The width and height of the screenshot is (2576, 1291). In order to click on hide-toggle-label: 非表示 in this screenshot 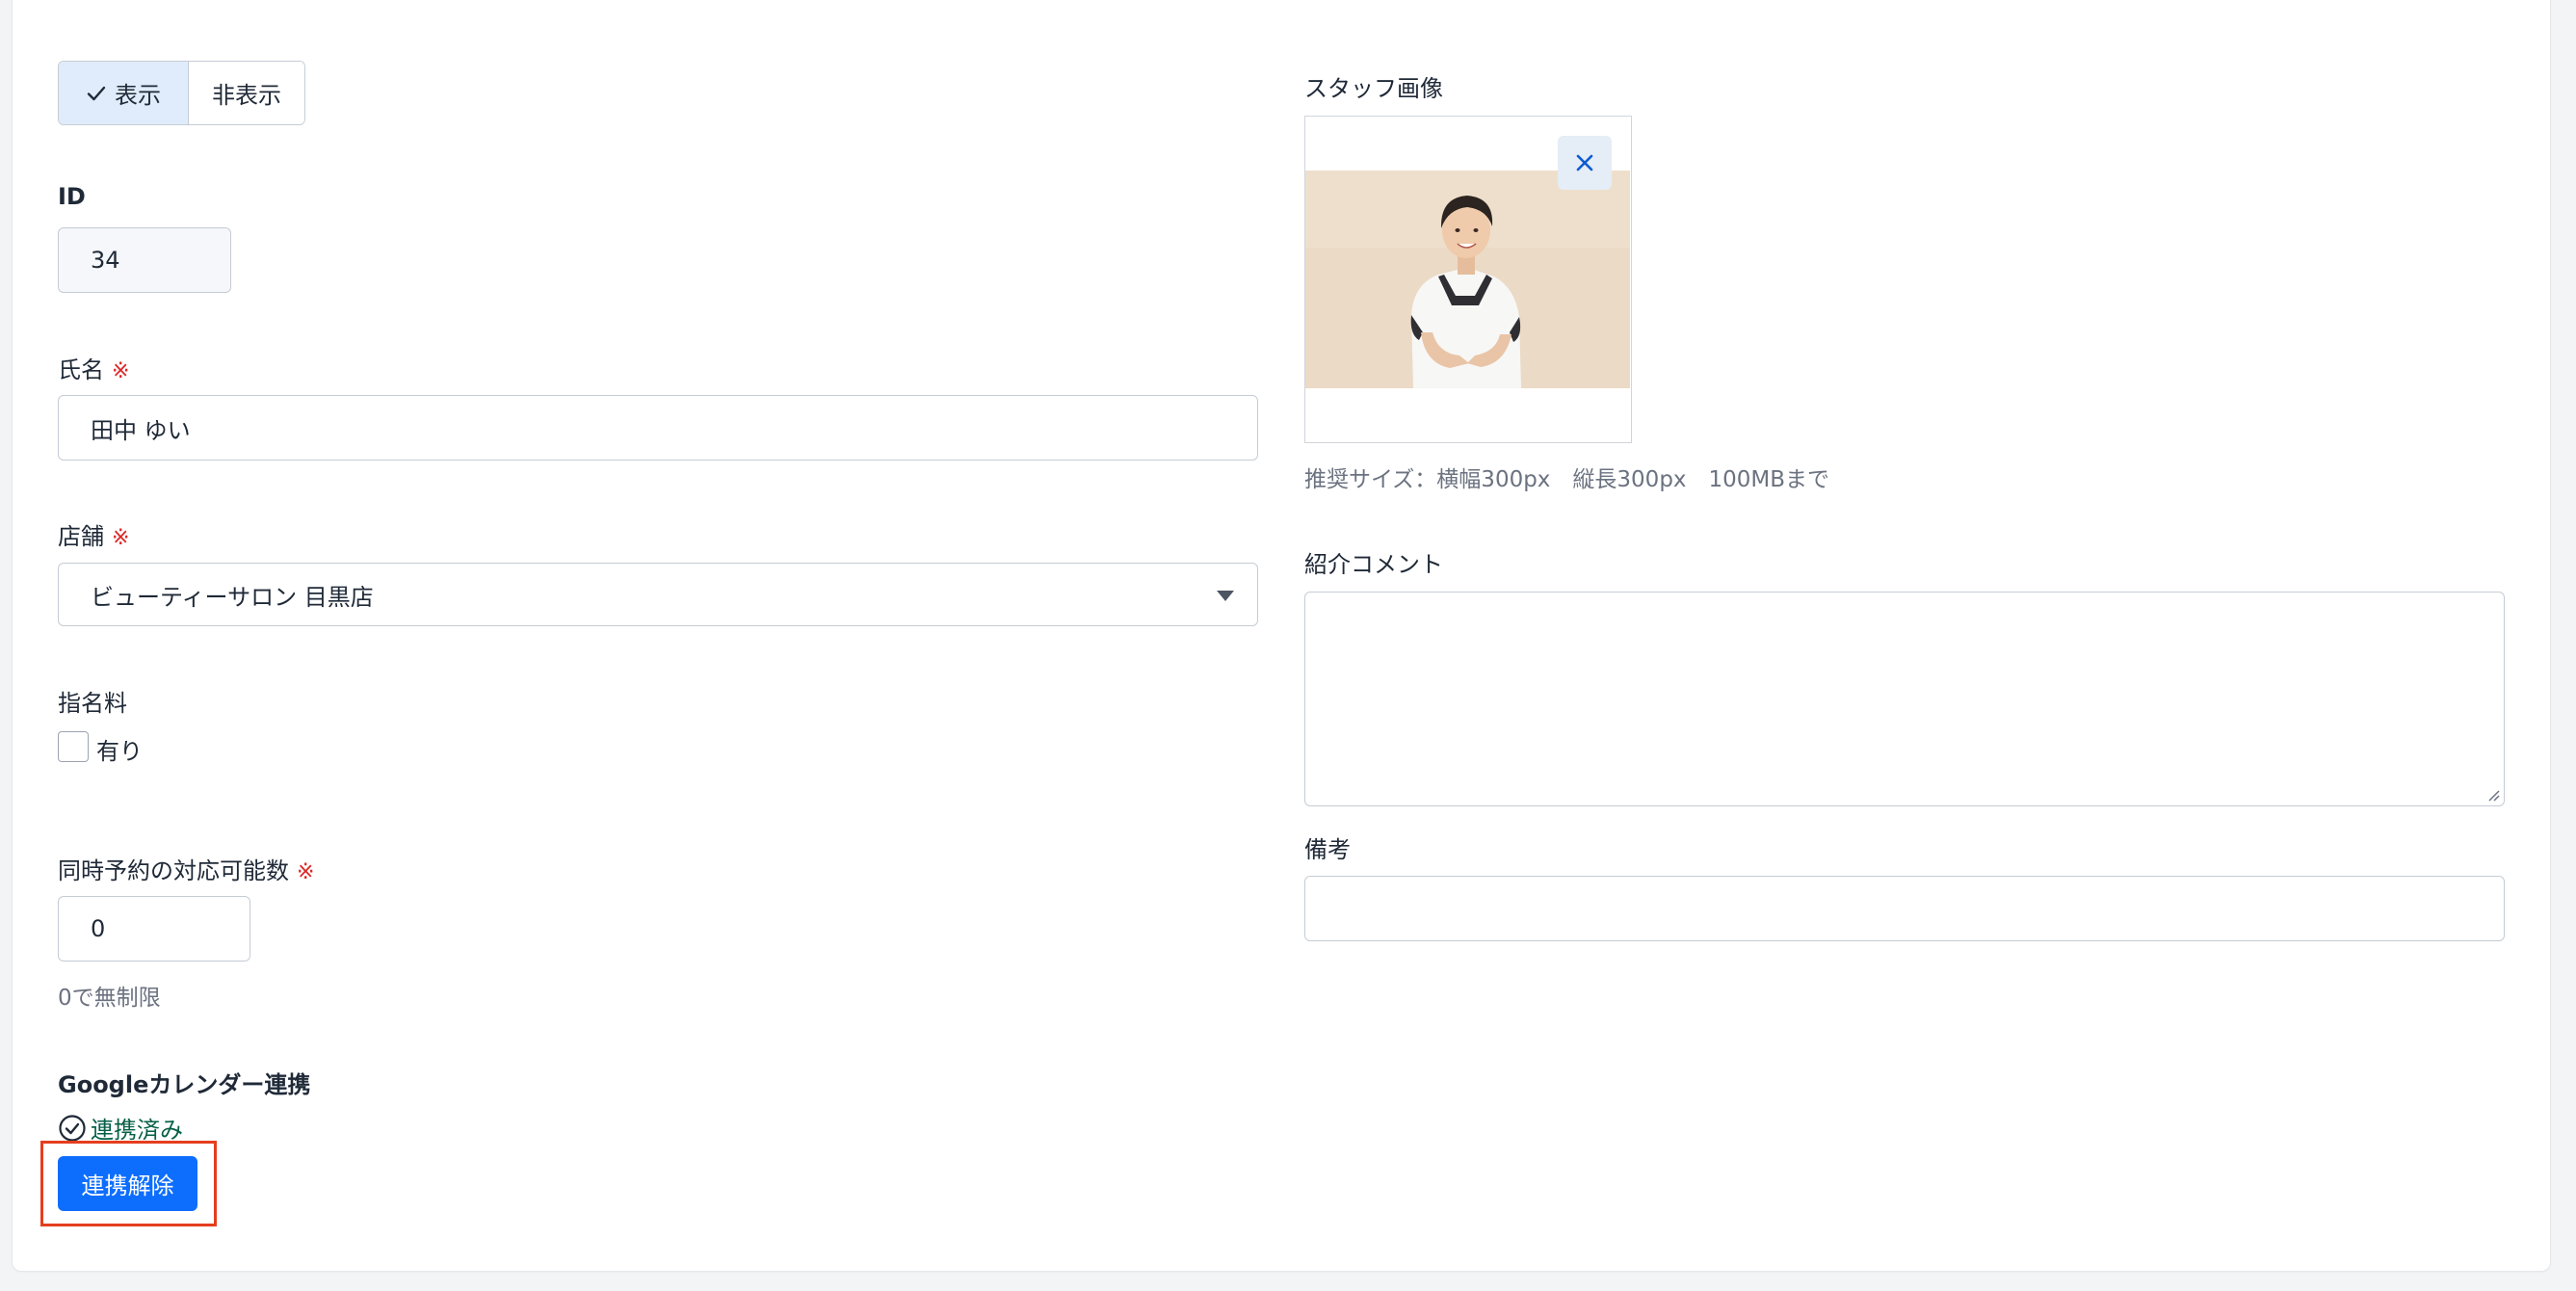, I will do `click(247, 96)`.